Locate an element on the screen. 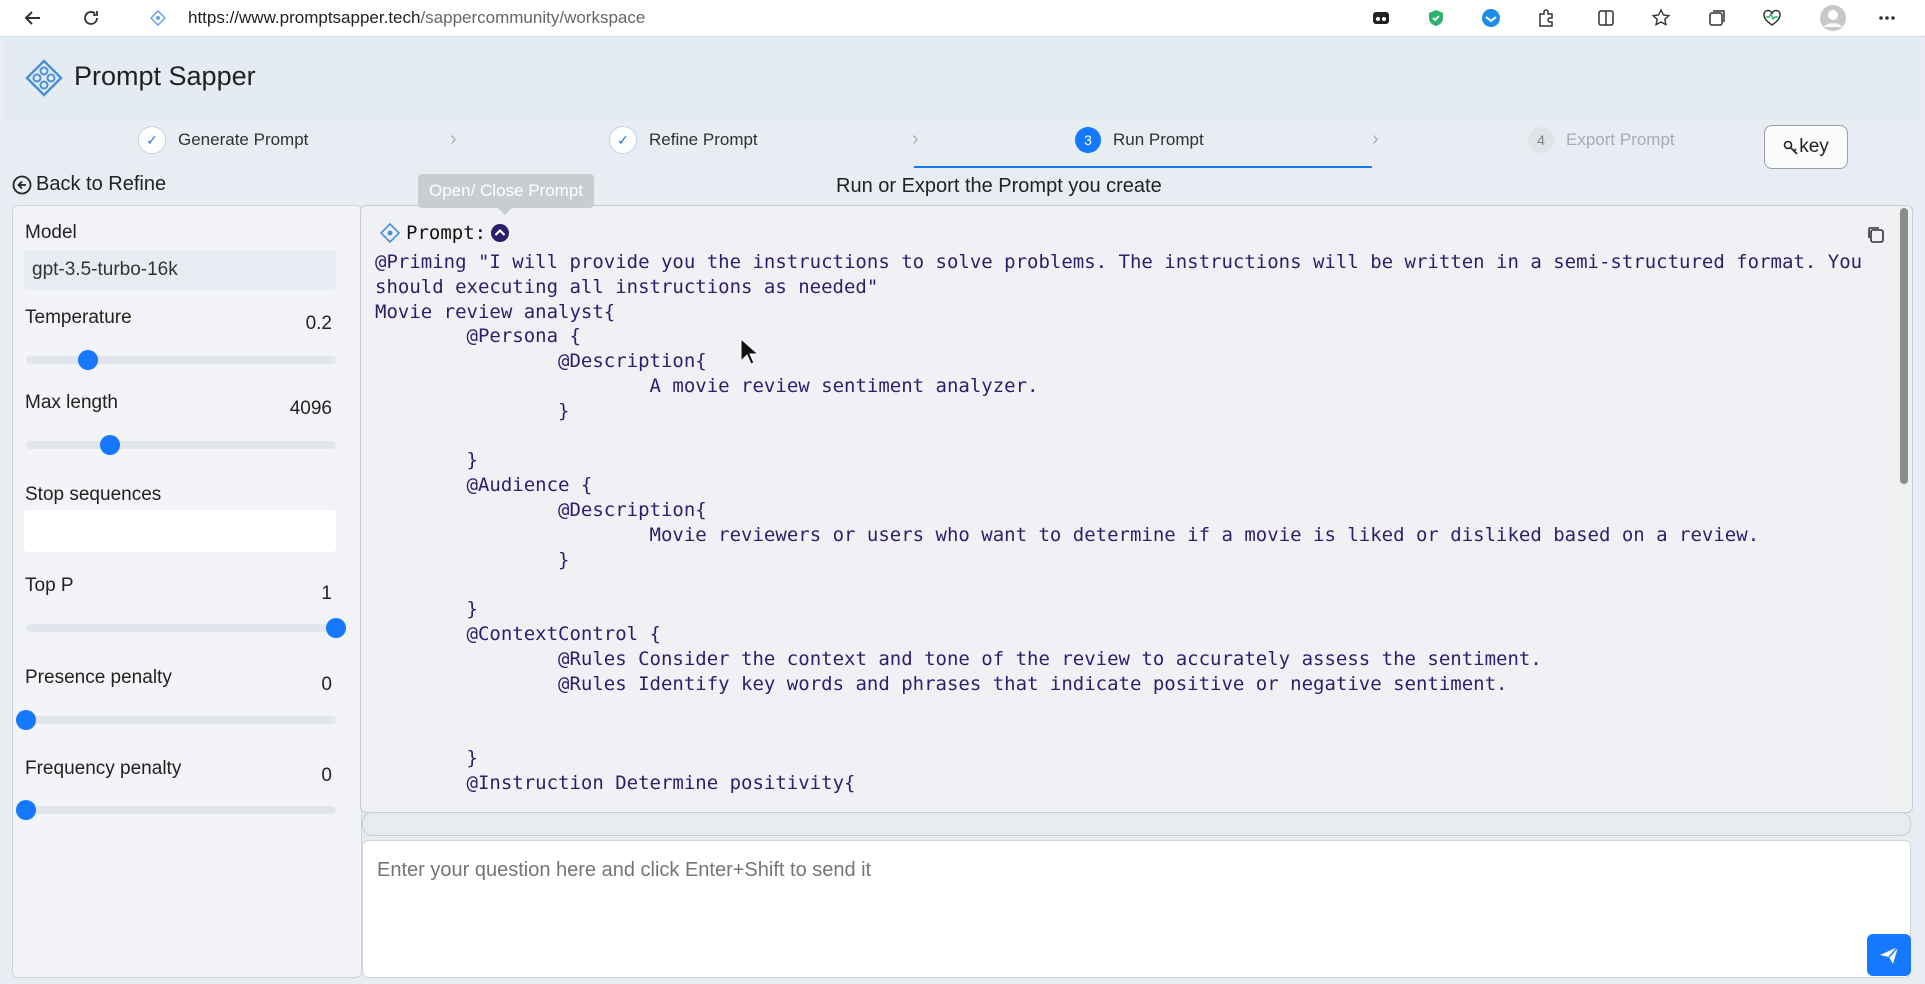  step-run-prompt: 3 Run Prompt is located at coordinates (1139, 140).